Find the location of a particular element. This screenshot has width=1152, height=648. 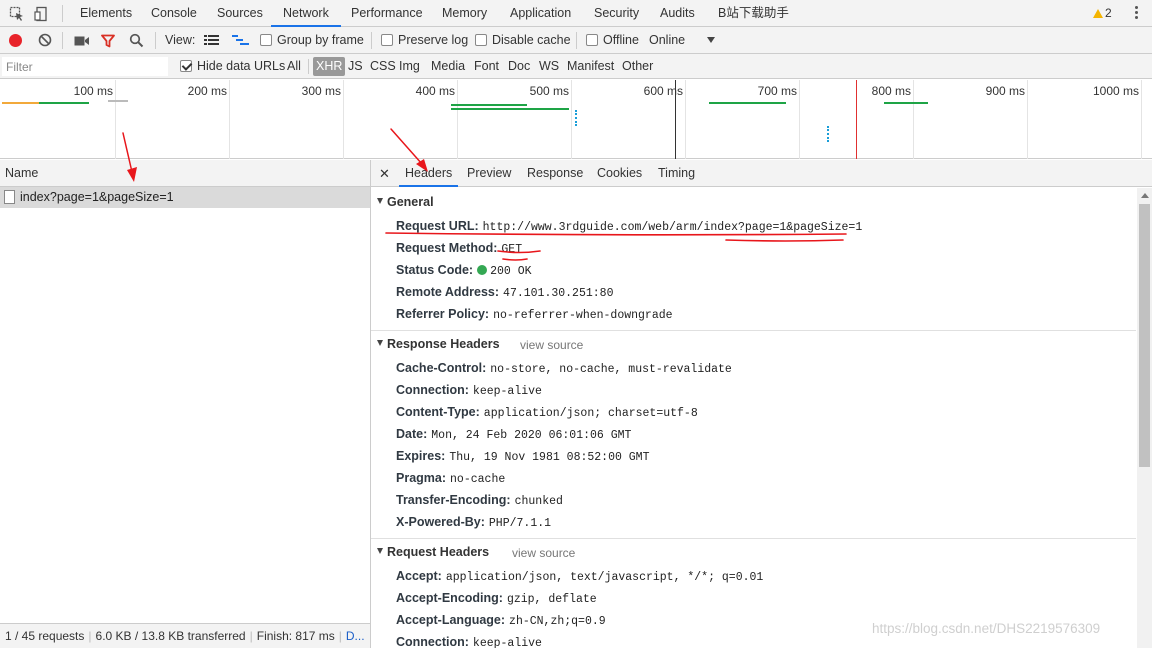

search-icon is located at coordinates (136, 40).